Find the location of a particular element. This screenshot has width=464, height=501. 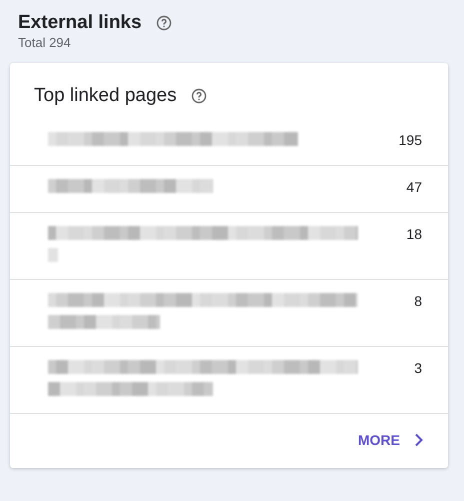

card-title: Top linked pages is located at coordinates (105, 96).